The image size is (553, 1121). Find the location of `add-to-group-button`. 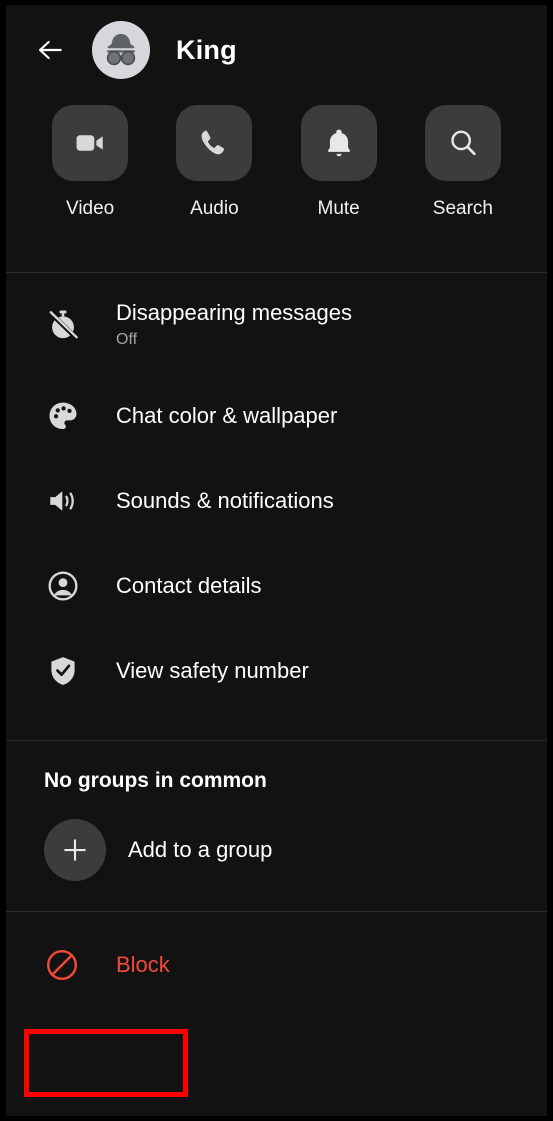

add-to-group-button is located at coordinates (75, 850).